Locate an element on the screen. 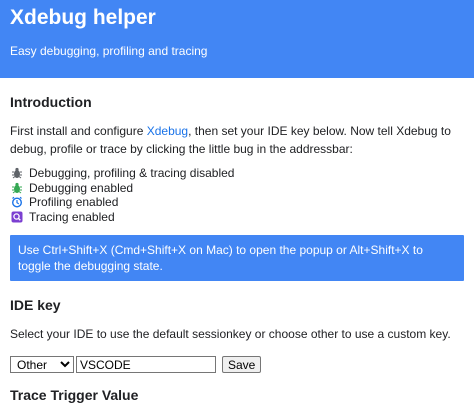  ide-select: Other is located at coordinates (42, 364).